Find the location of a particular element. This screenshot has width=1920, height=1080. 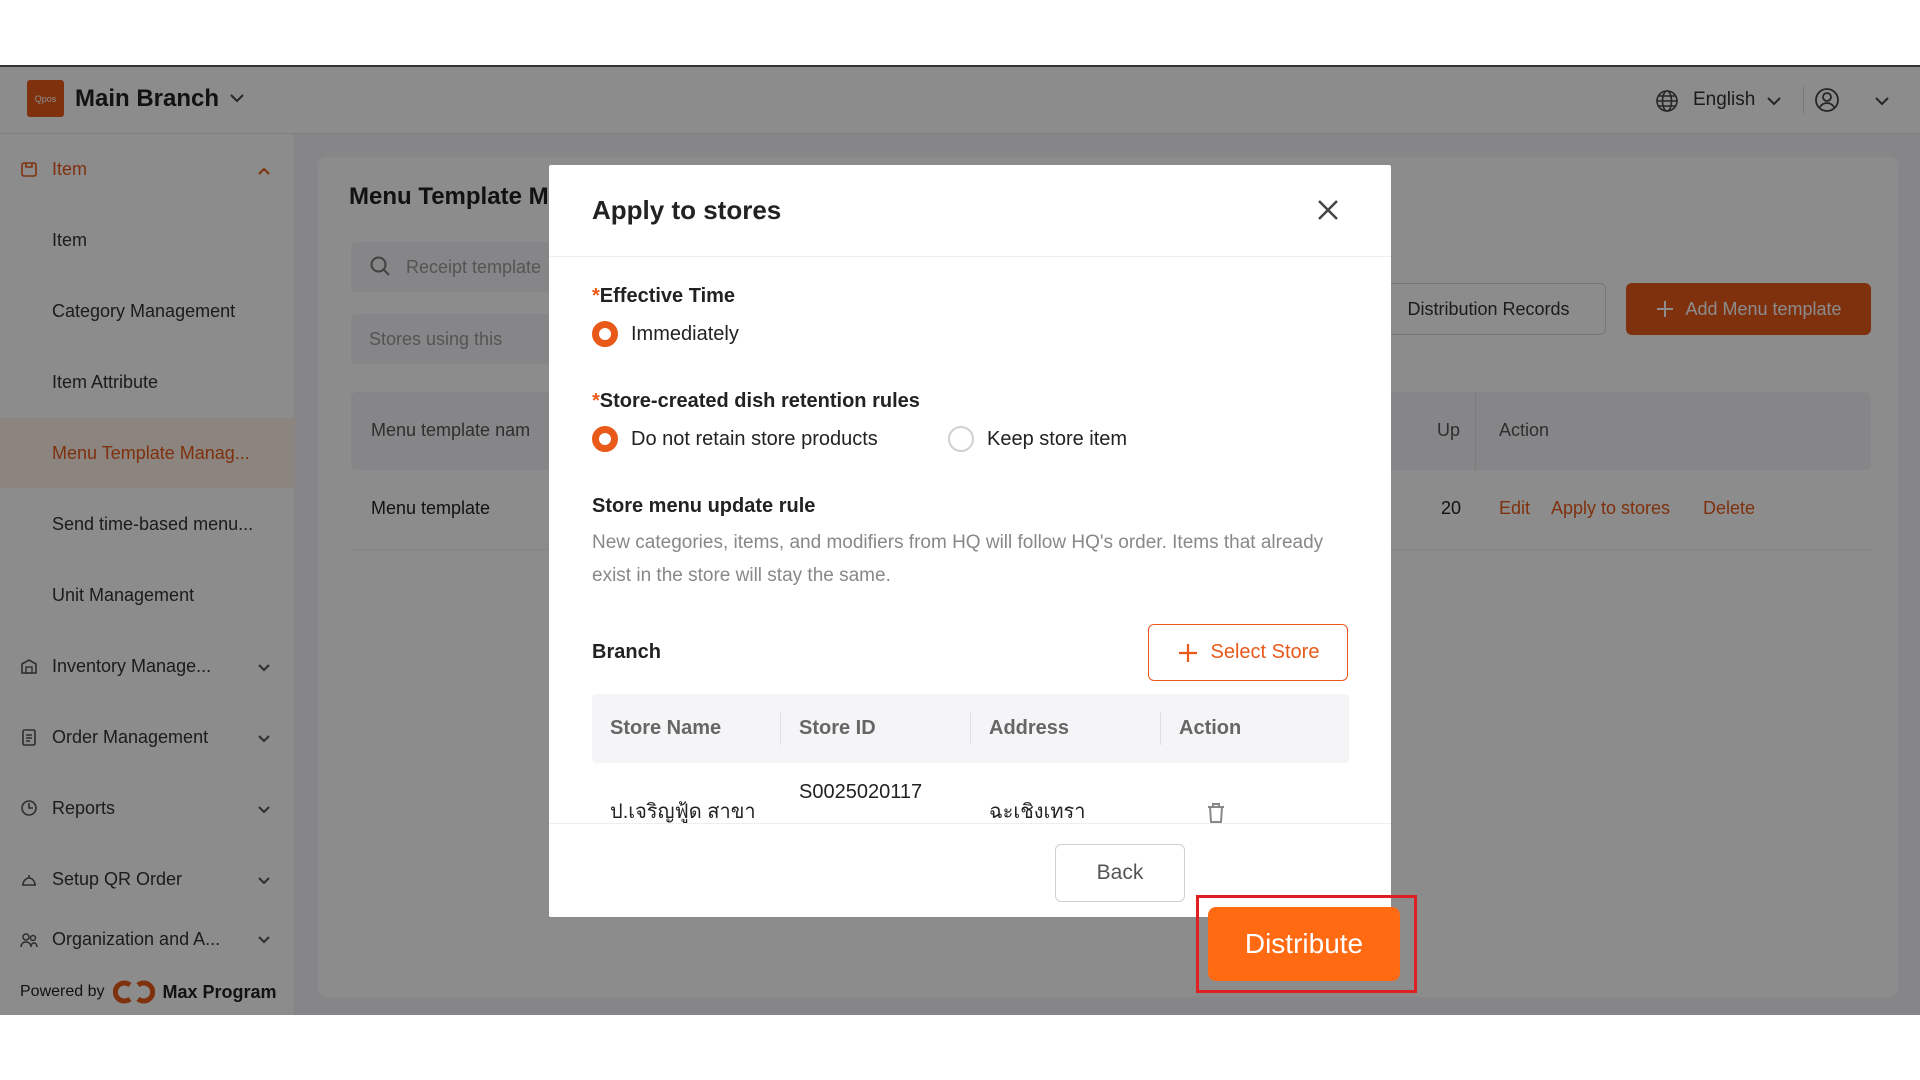

column-header-action: Action is located at coordinates (1210, 728).